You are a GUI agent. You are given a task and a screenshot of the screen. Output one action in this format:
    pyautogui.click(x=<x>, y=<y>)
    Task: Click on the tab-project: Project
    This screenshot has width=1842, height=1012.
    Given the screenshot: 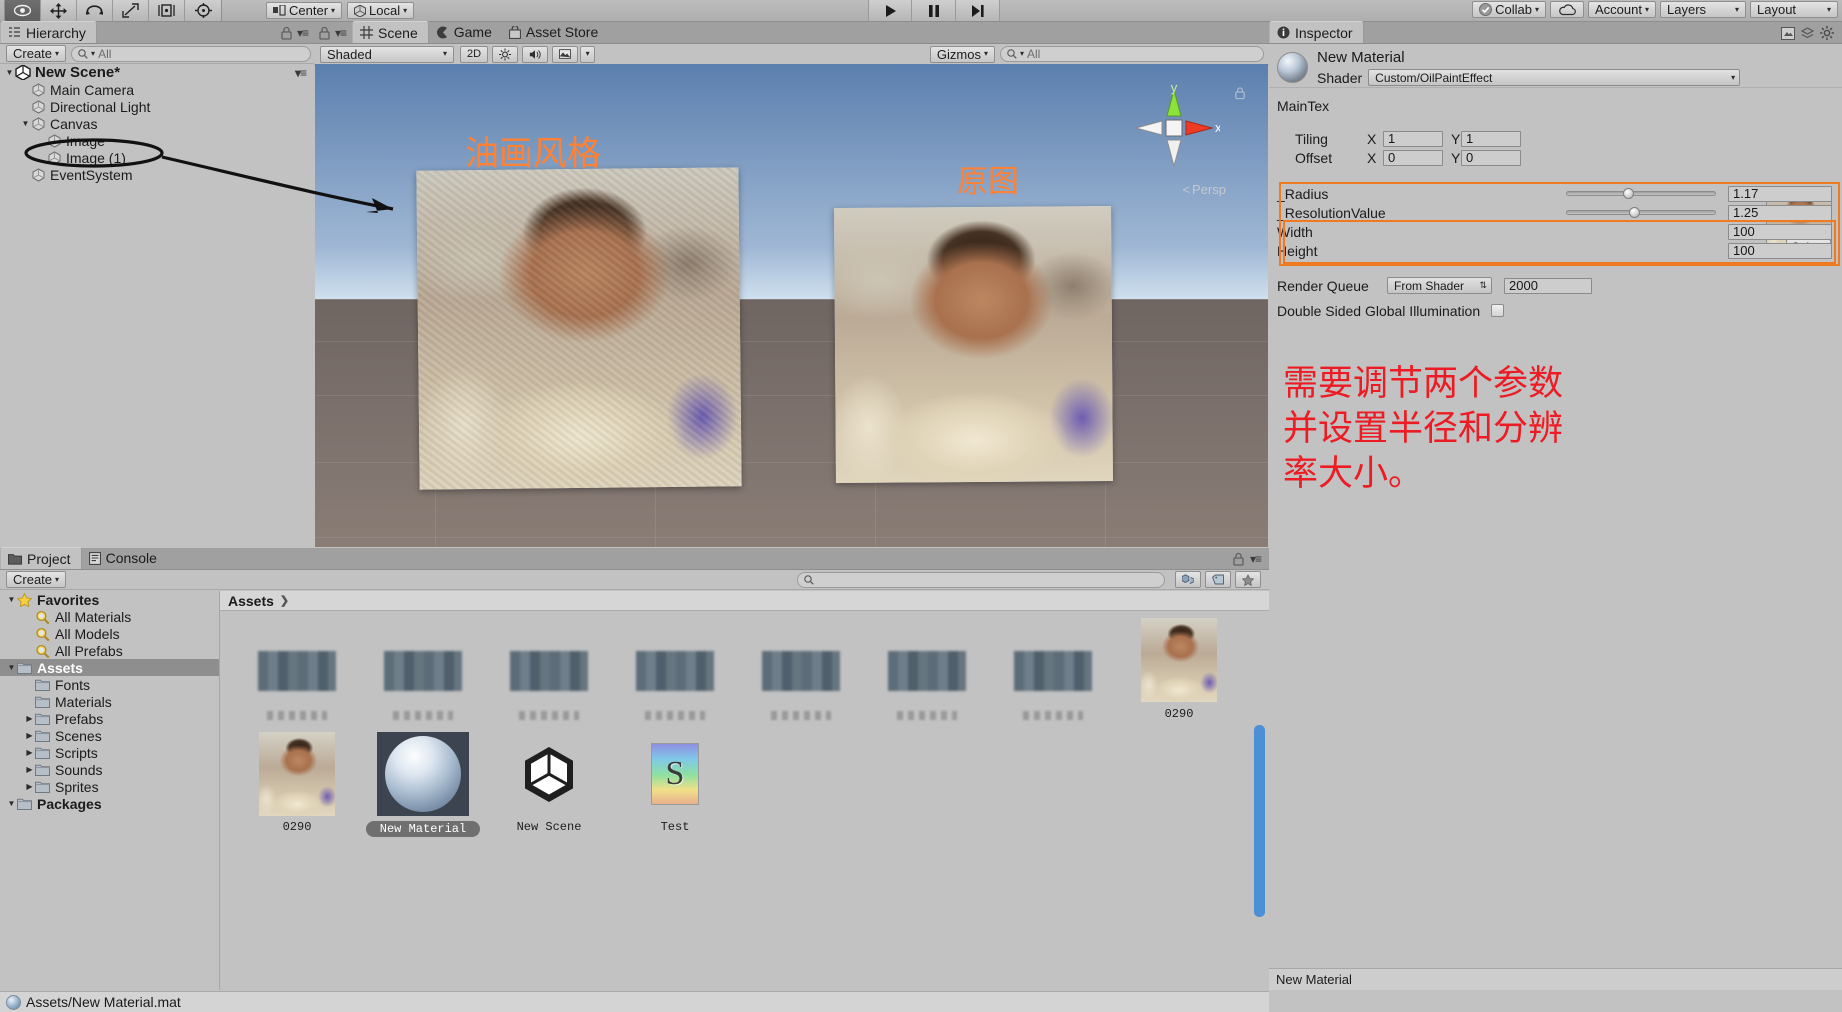 What is the action you would take?
    pyautogui.click(x=41, y=558)
    